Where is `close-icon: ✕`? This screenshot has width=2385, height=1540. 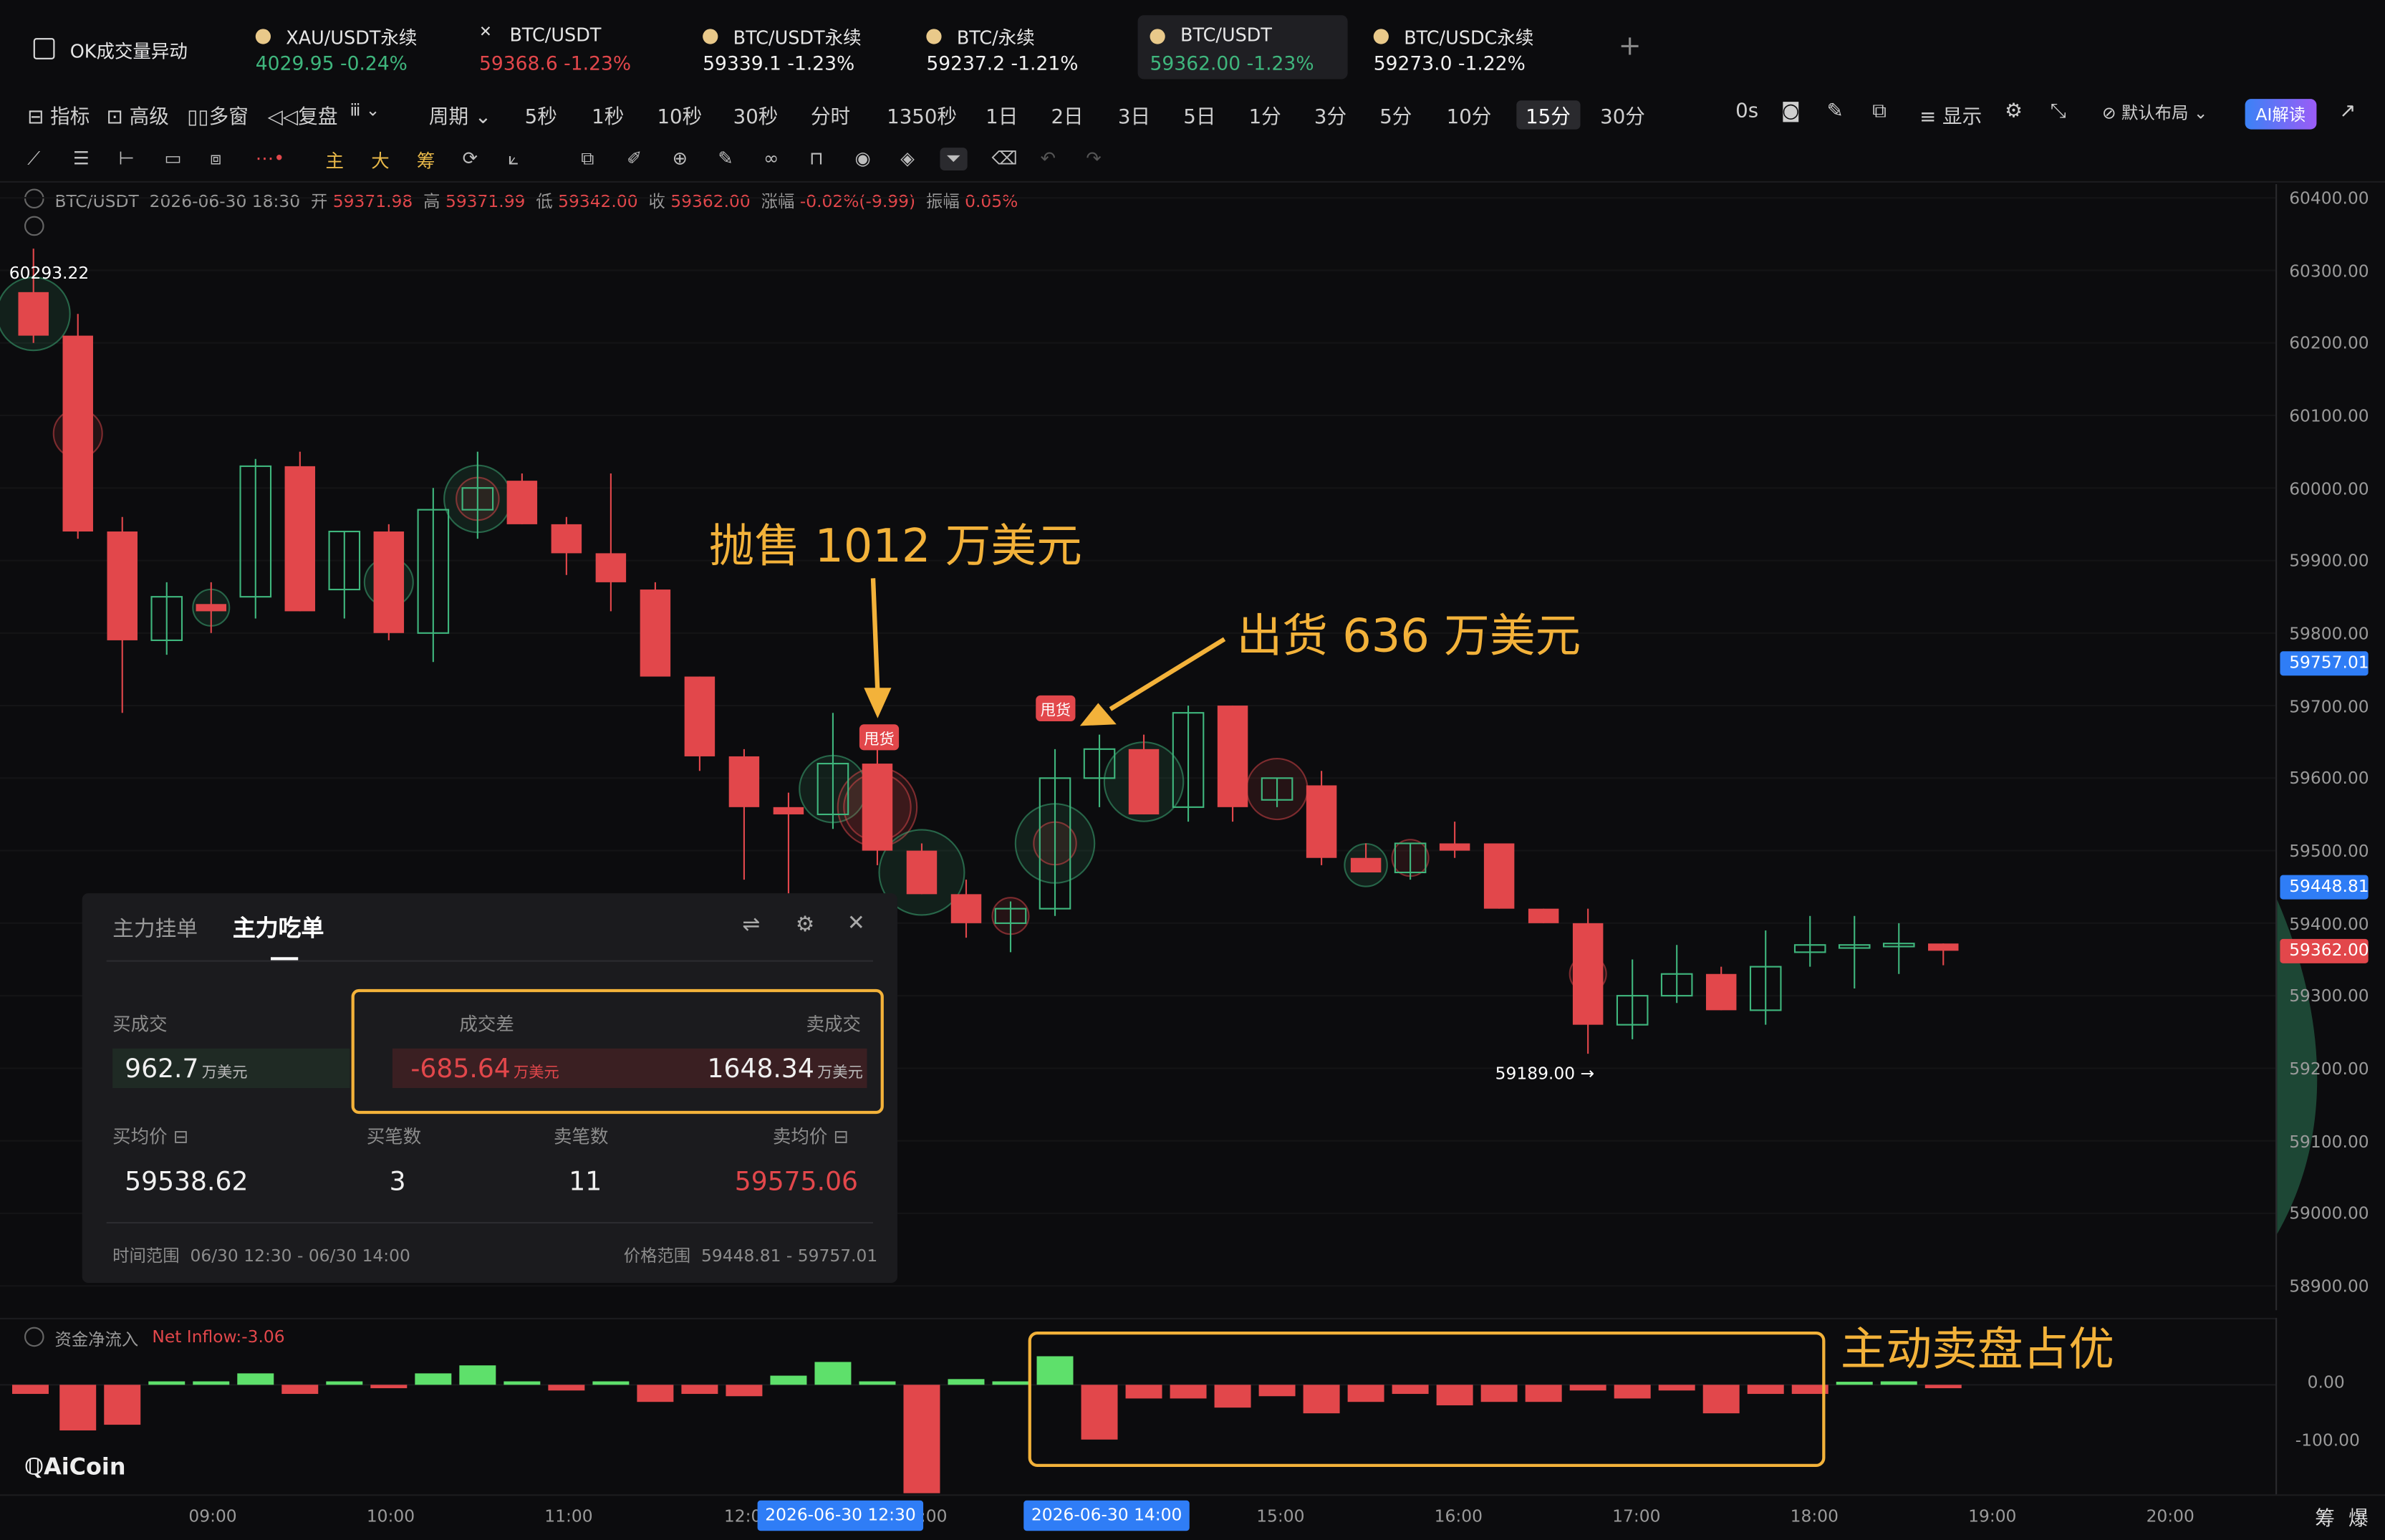 close-icon: ✕ is located at coordinates (856, 924).